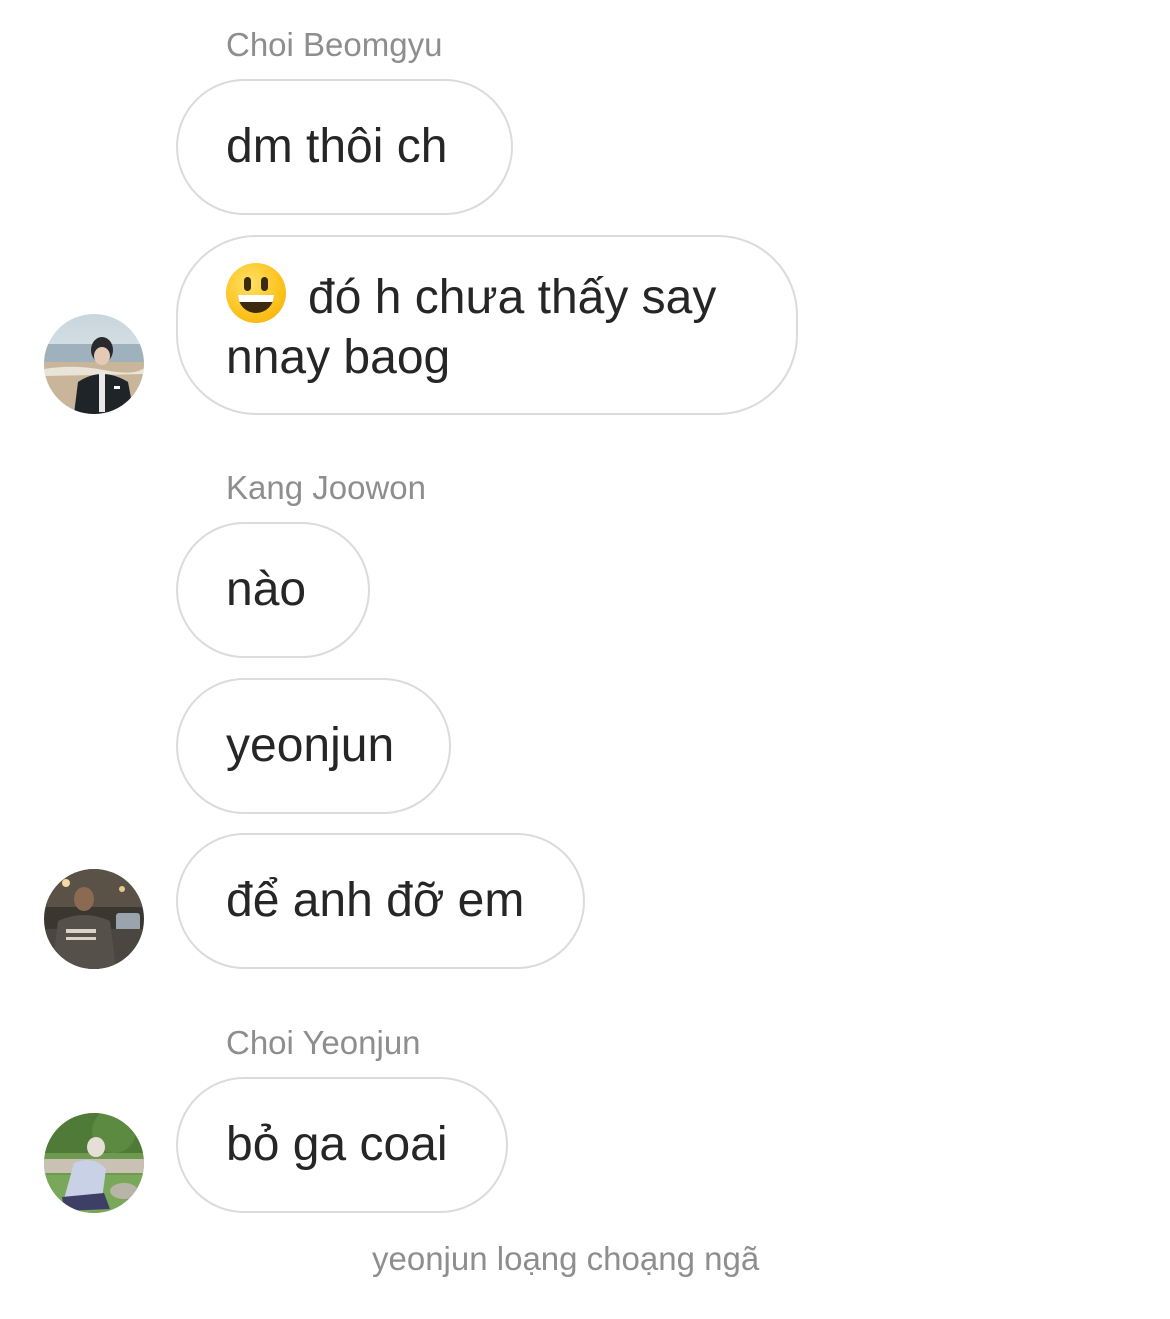  I want to click on message-text: bỏ ga coai, so click(337, 1144).